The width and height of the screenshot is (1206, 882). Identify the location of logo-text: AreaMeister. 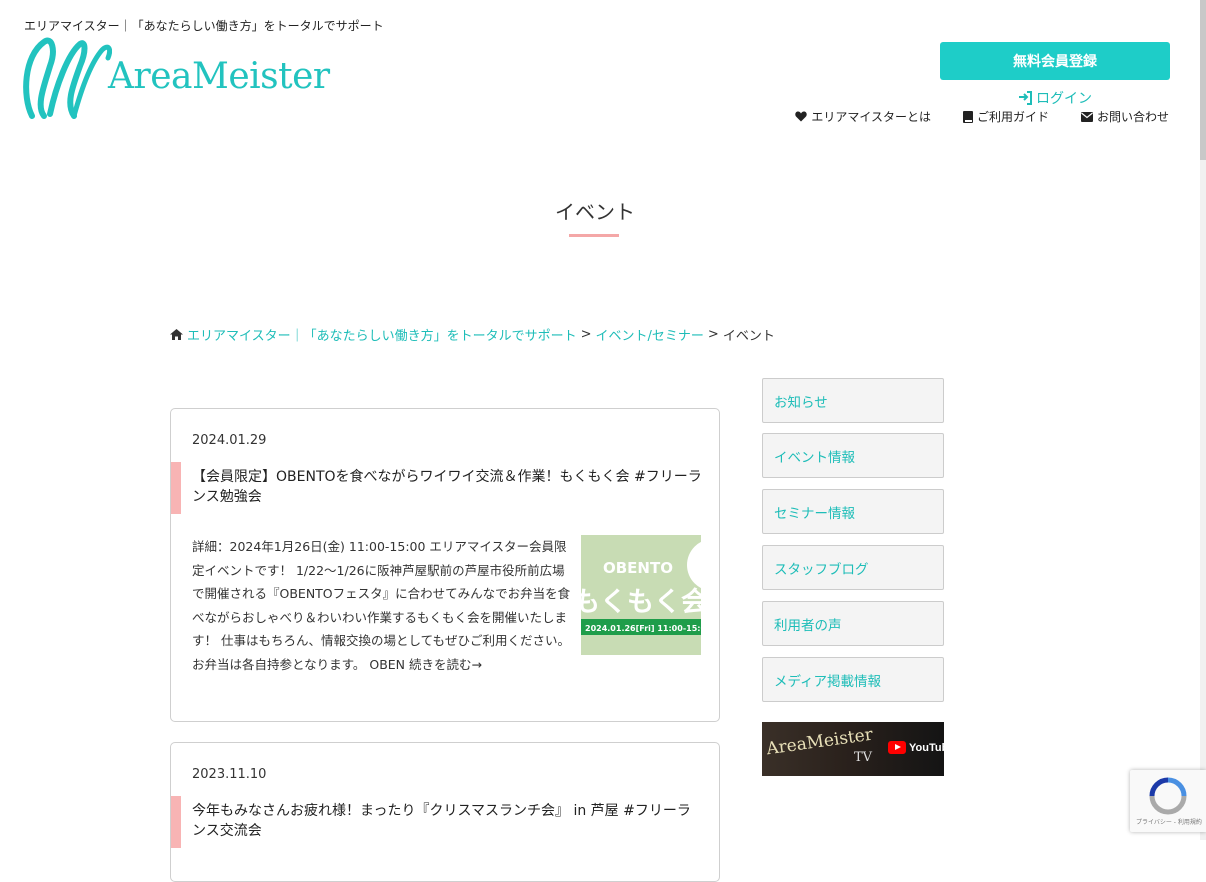
(219, 76).